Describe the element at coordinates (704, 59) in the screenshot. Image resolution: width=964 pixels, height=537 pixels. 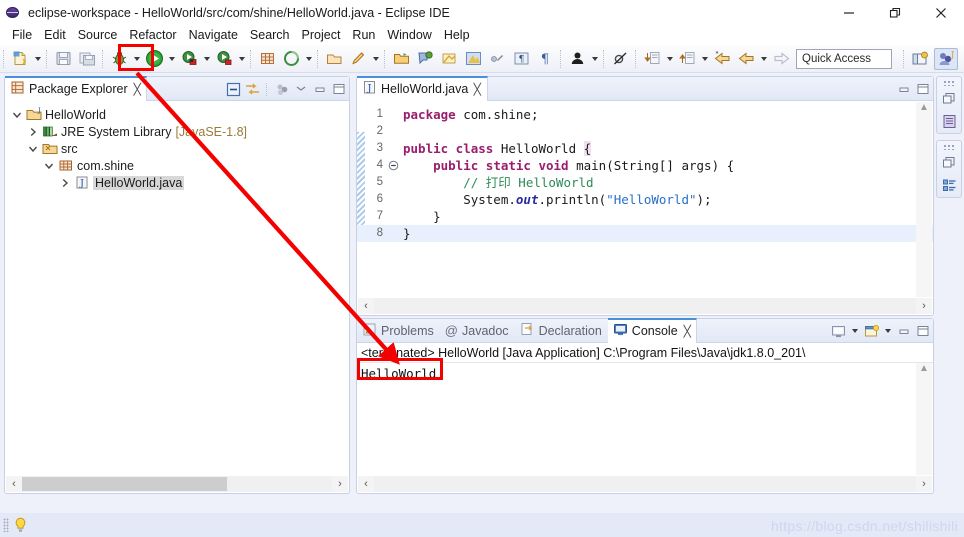
I see `previous-annotation-dropdown-arrow` at that location.